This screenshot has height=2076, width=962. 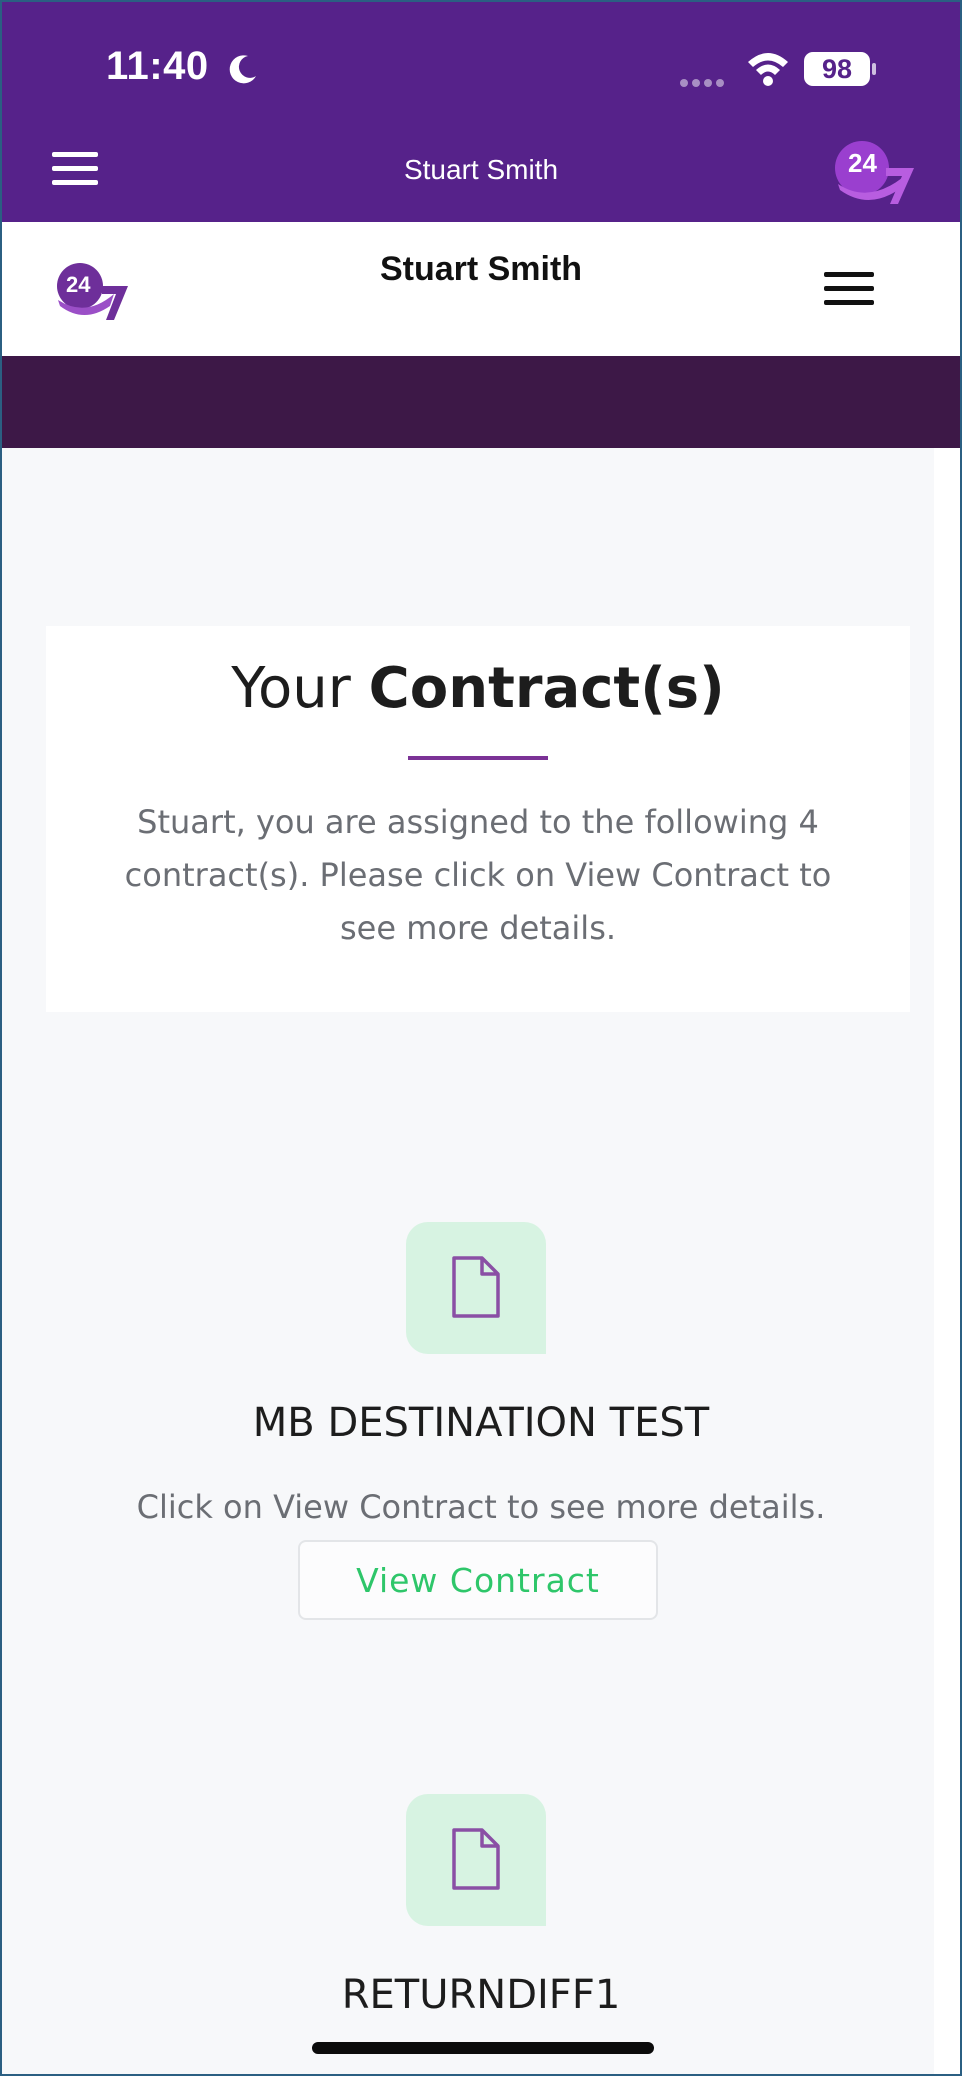 I want to click on status-time: 11:40, so click(x=157, y=66).